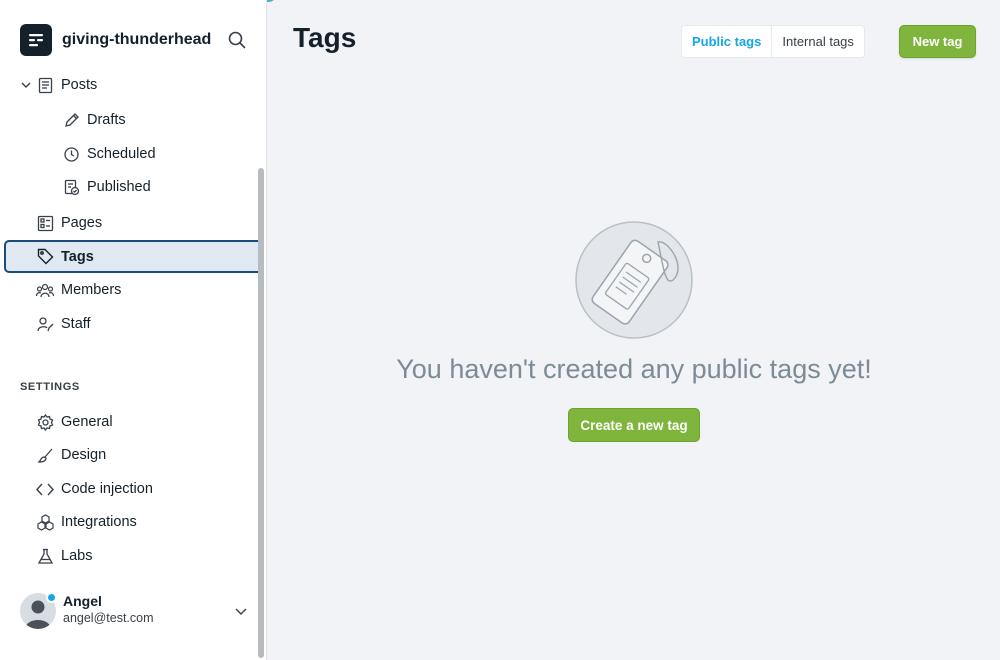 The height and width of the screenshot is (660, 1000). Describe the element at coordinates (238, 41) in the screenshot. I see `search-icon` at that location.